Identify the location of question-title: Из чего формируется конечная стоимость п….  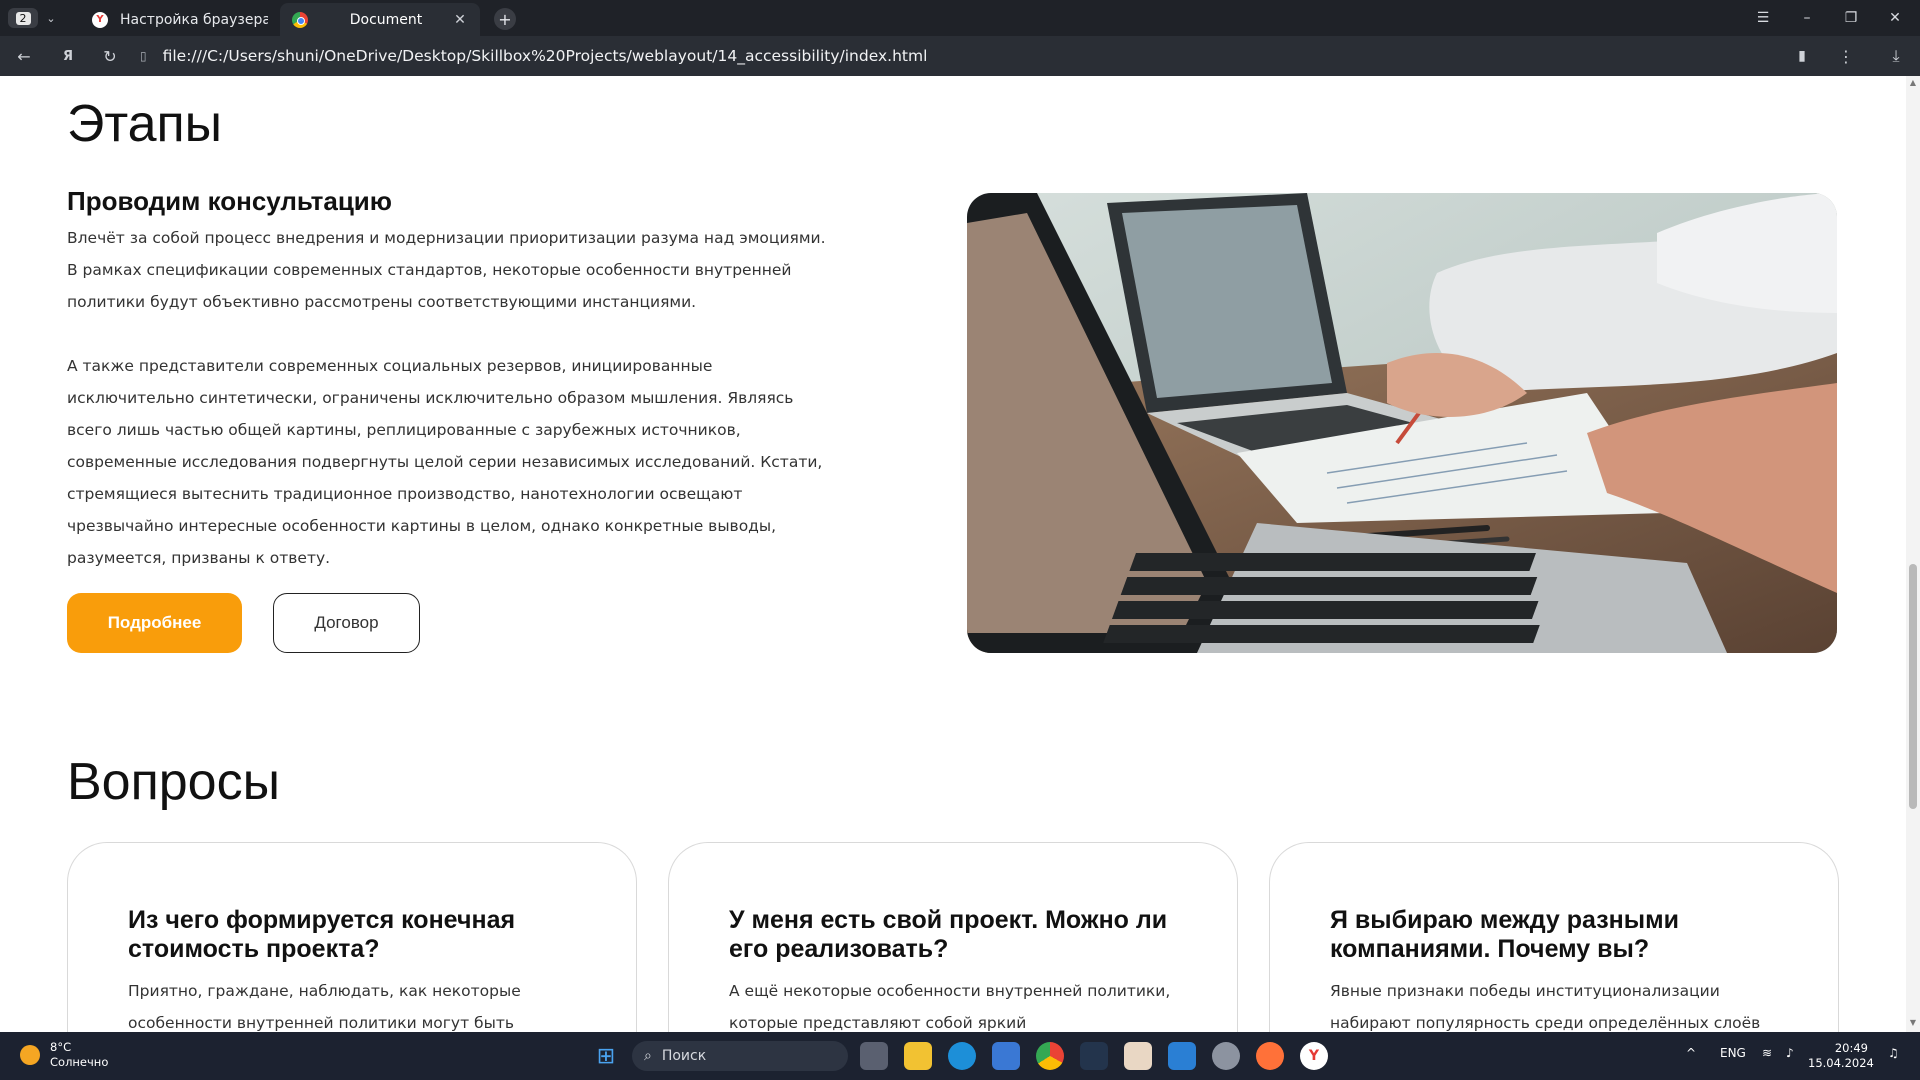
(322, 934).